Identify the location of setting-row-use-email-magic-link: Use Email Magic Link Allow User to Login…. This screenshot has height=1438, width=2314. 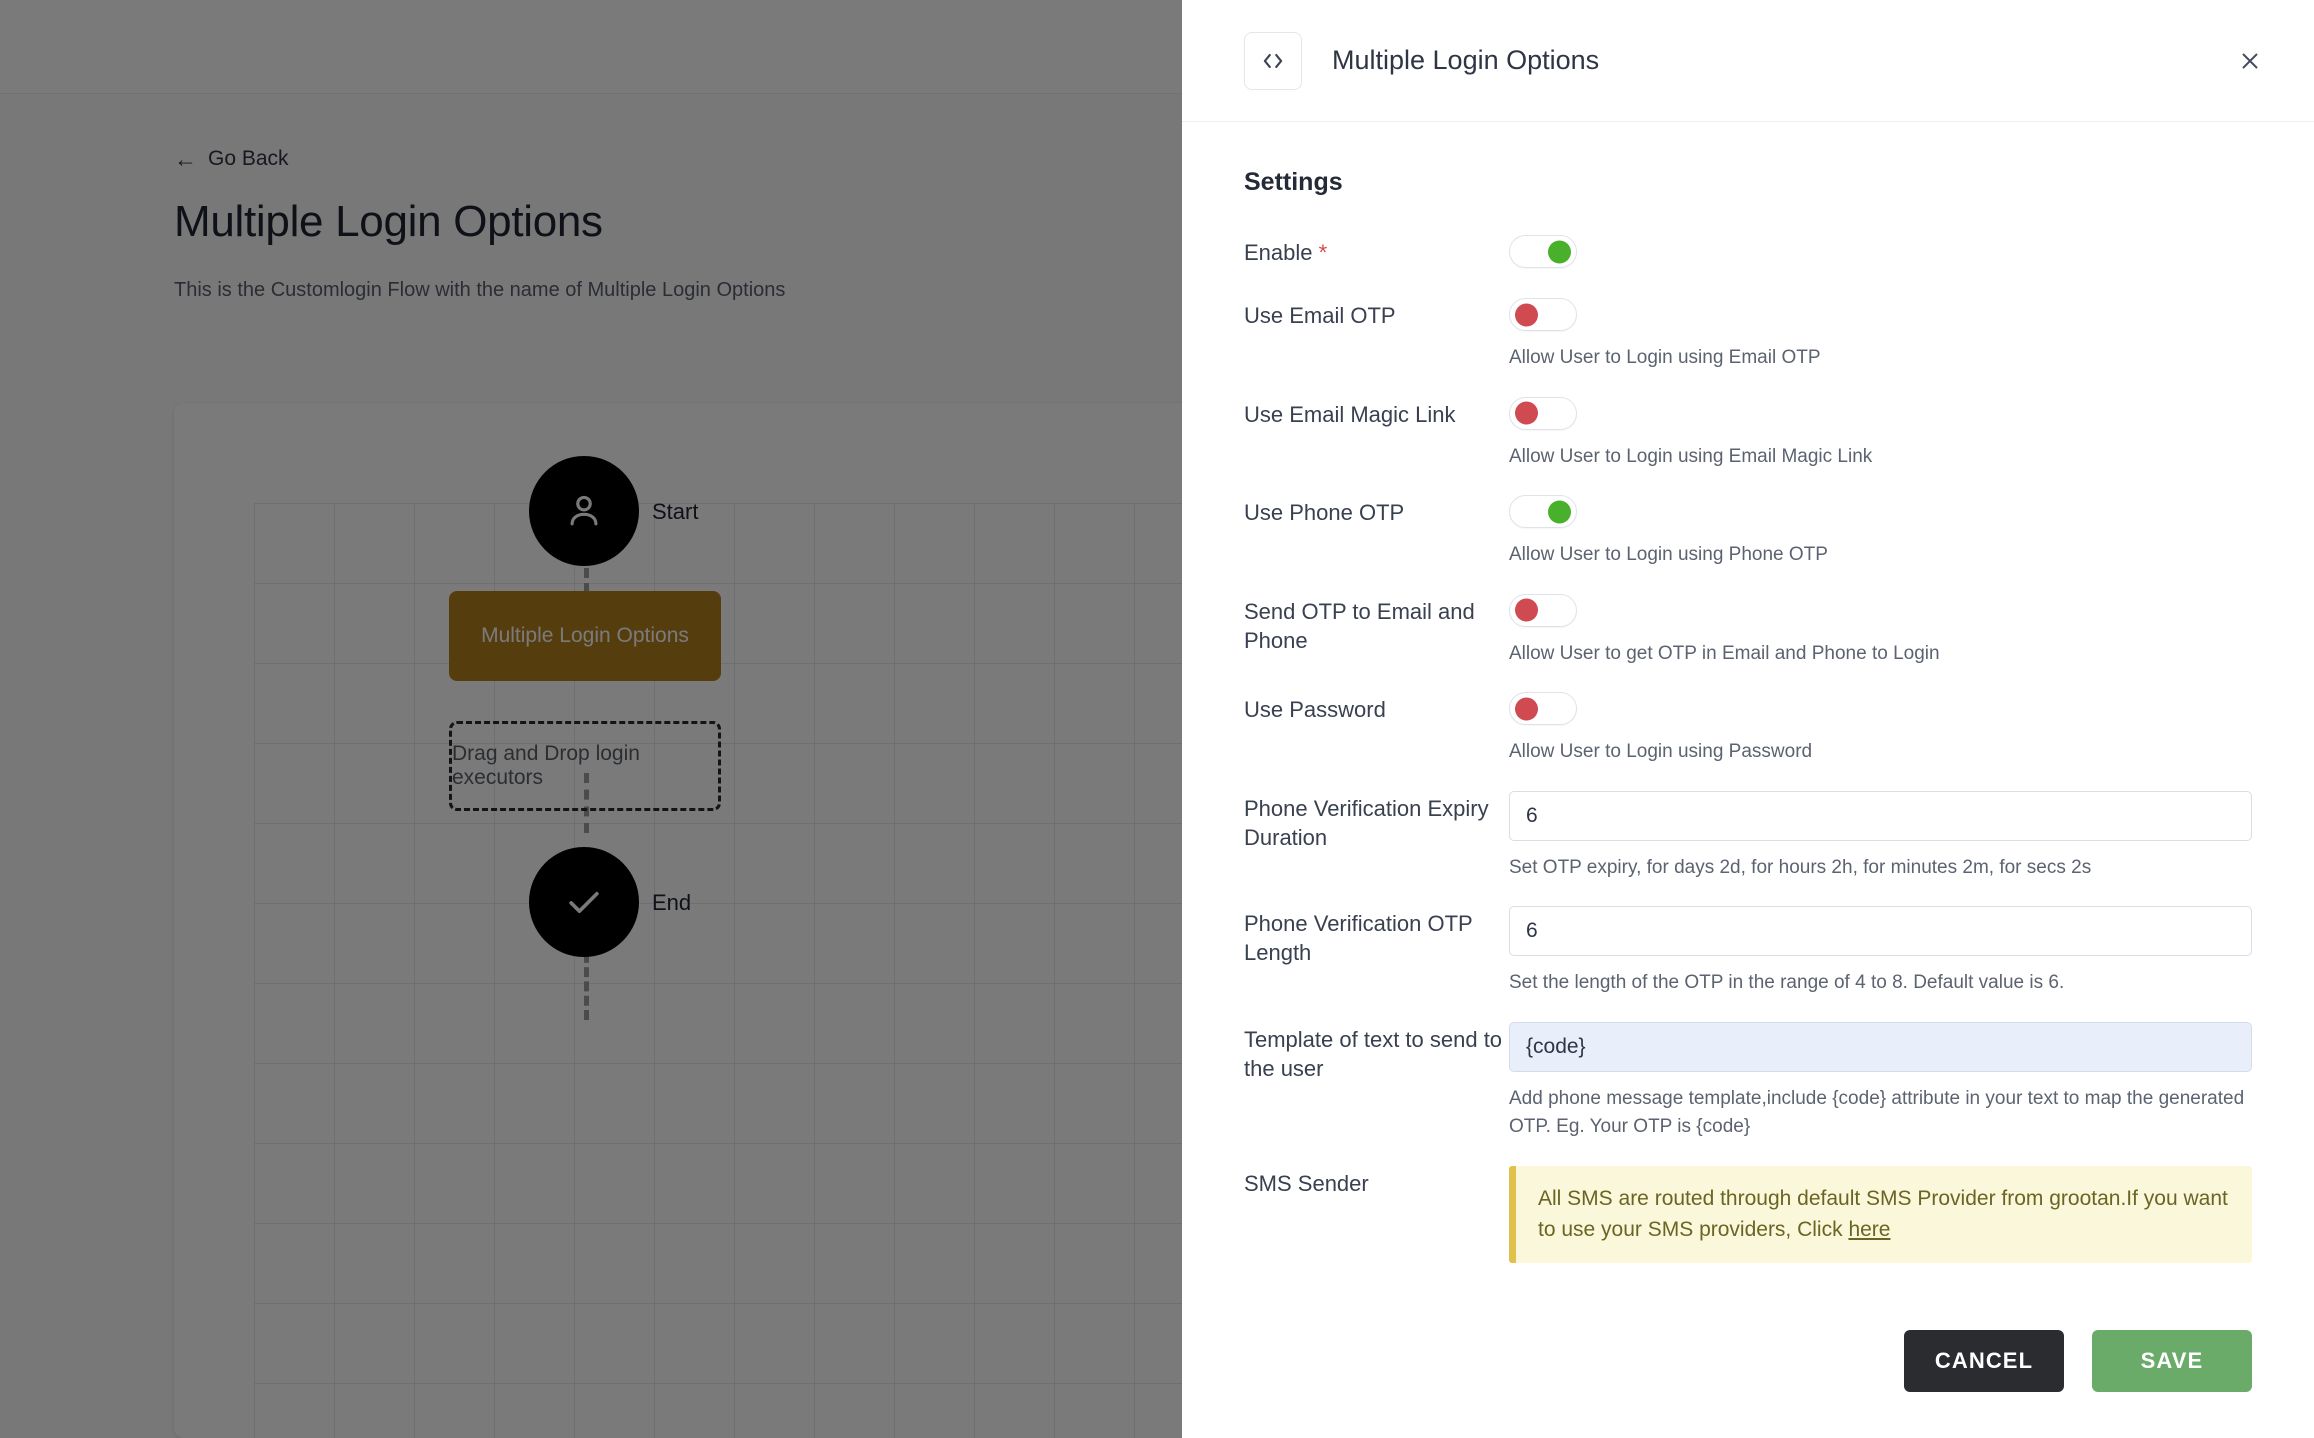
(1748, 434).